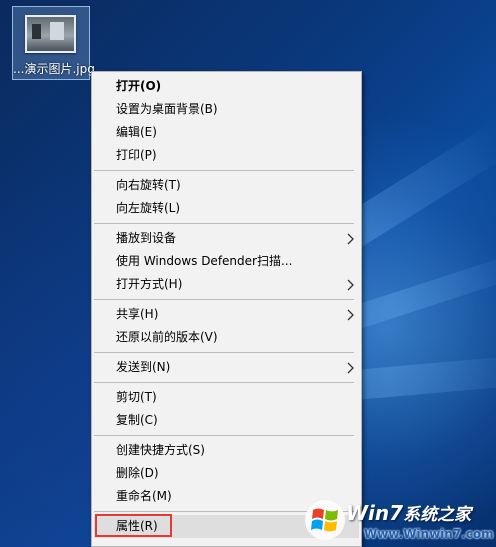 This screenshot has height=547, width=496. Describe the element at coordinates (226, 367) in the screenshot. I see `menu-item: 发送到(N)` at that location.